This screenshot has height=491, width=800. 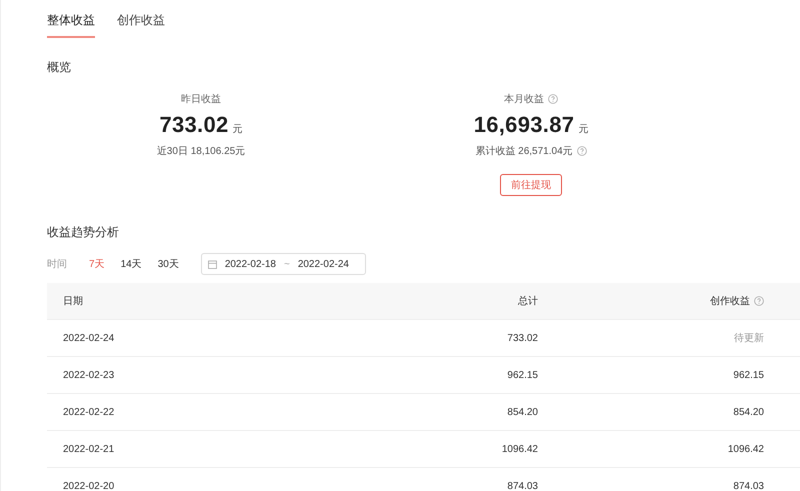 I want to click on column-header: 总计, so click(x=528, y=301).